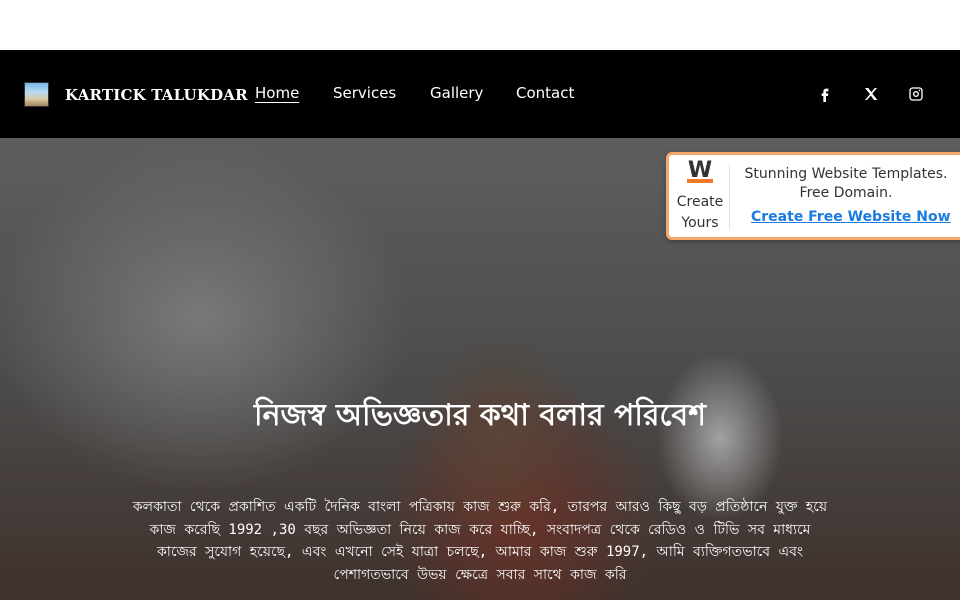  I want to click on promo-create-yours: W Create Yours, so click(700, 196).